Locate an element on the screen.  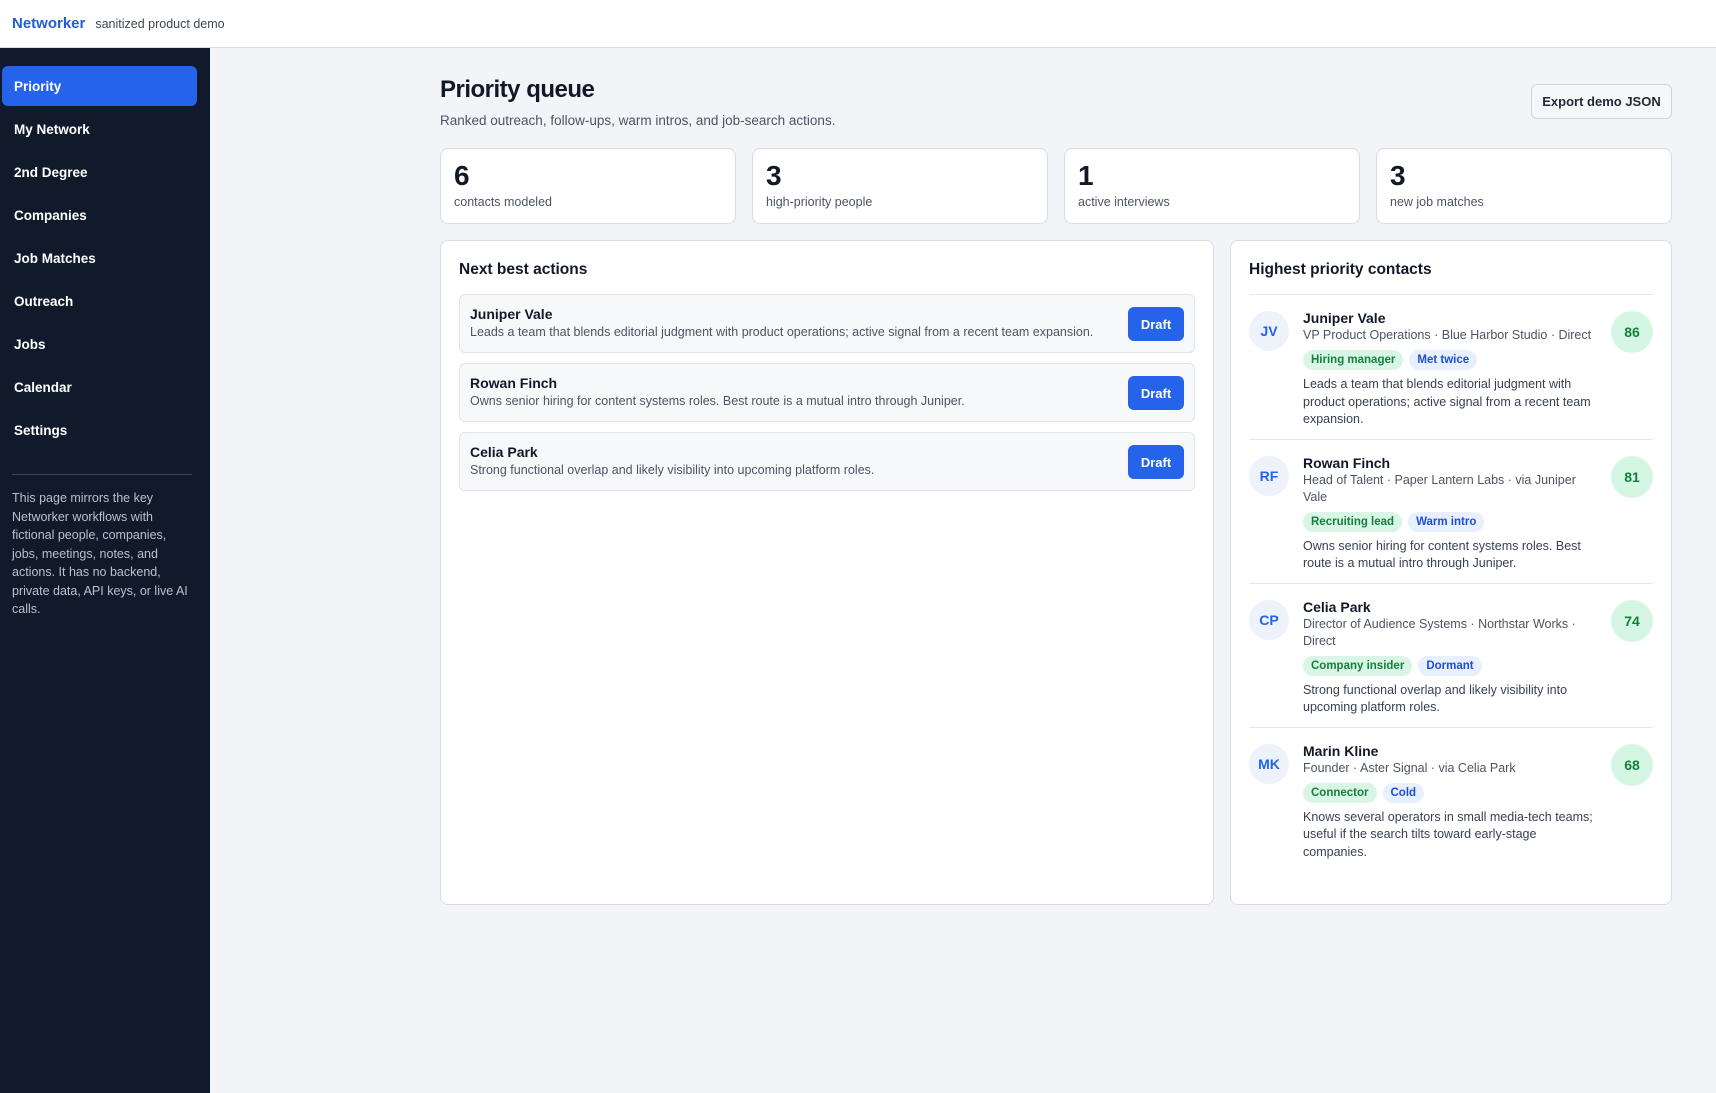
stat-card: 6 contacts modeled is located at coordinates (588, 186).